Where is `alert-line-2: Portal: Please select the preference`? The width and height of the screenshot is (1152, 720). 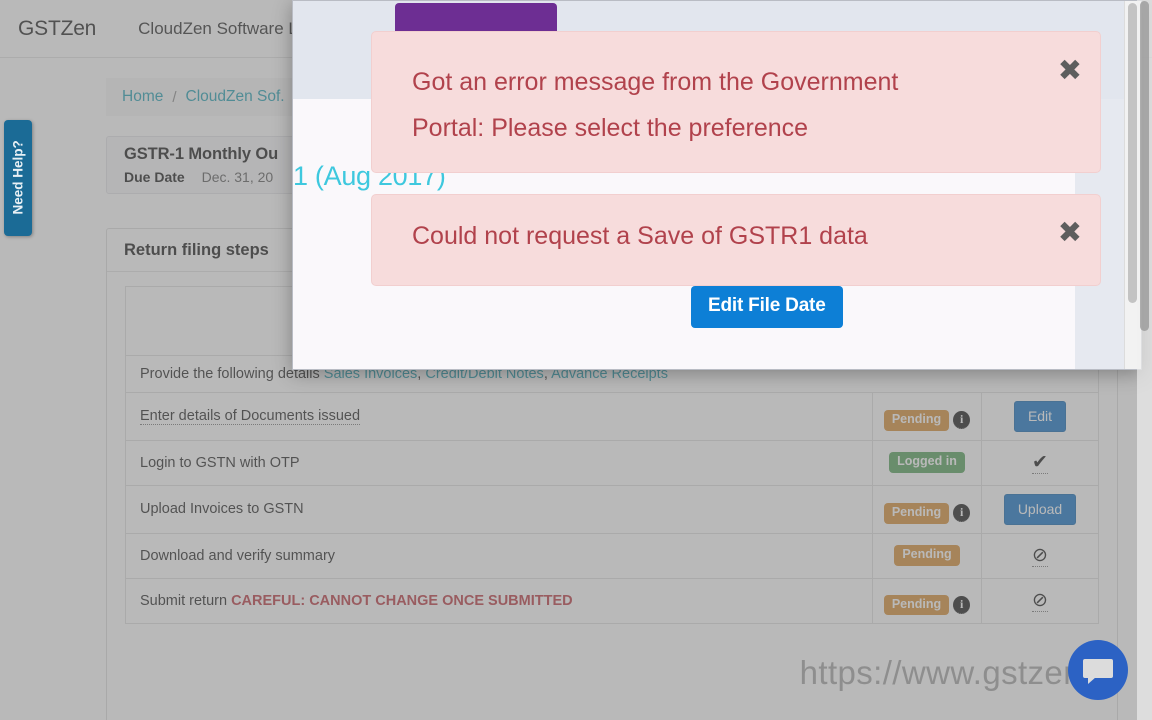
alert-line-2: Portal: Please select the preference is located at coordinates (610, 128).